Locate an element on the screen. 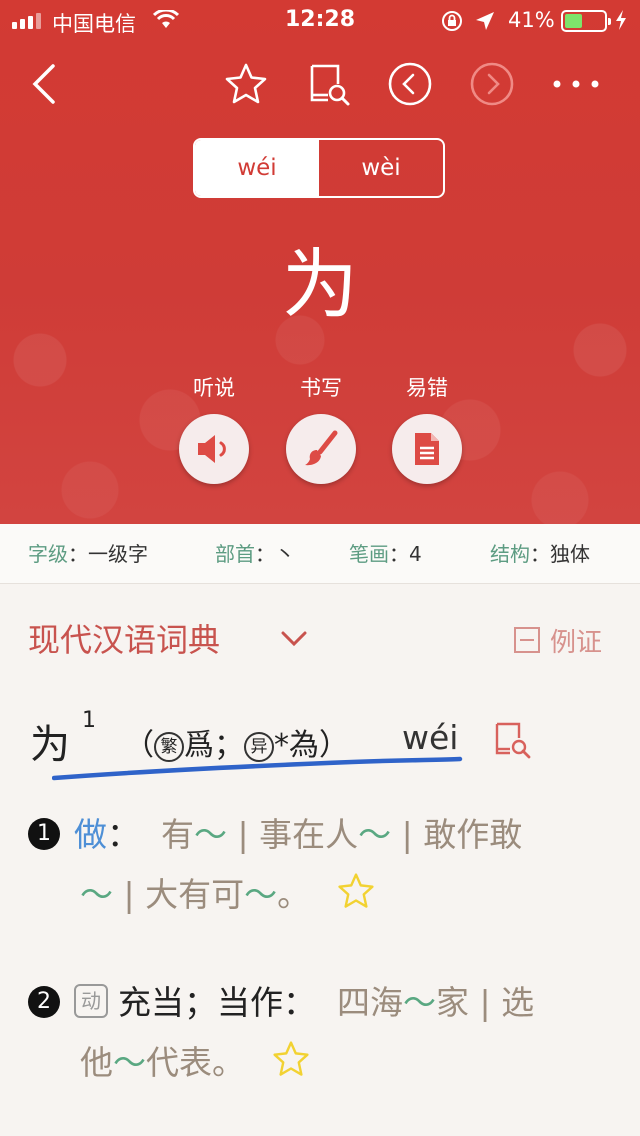 This screenshot has height=1136, width=640. example-text: 有 is located at coordinates (177, 834).